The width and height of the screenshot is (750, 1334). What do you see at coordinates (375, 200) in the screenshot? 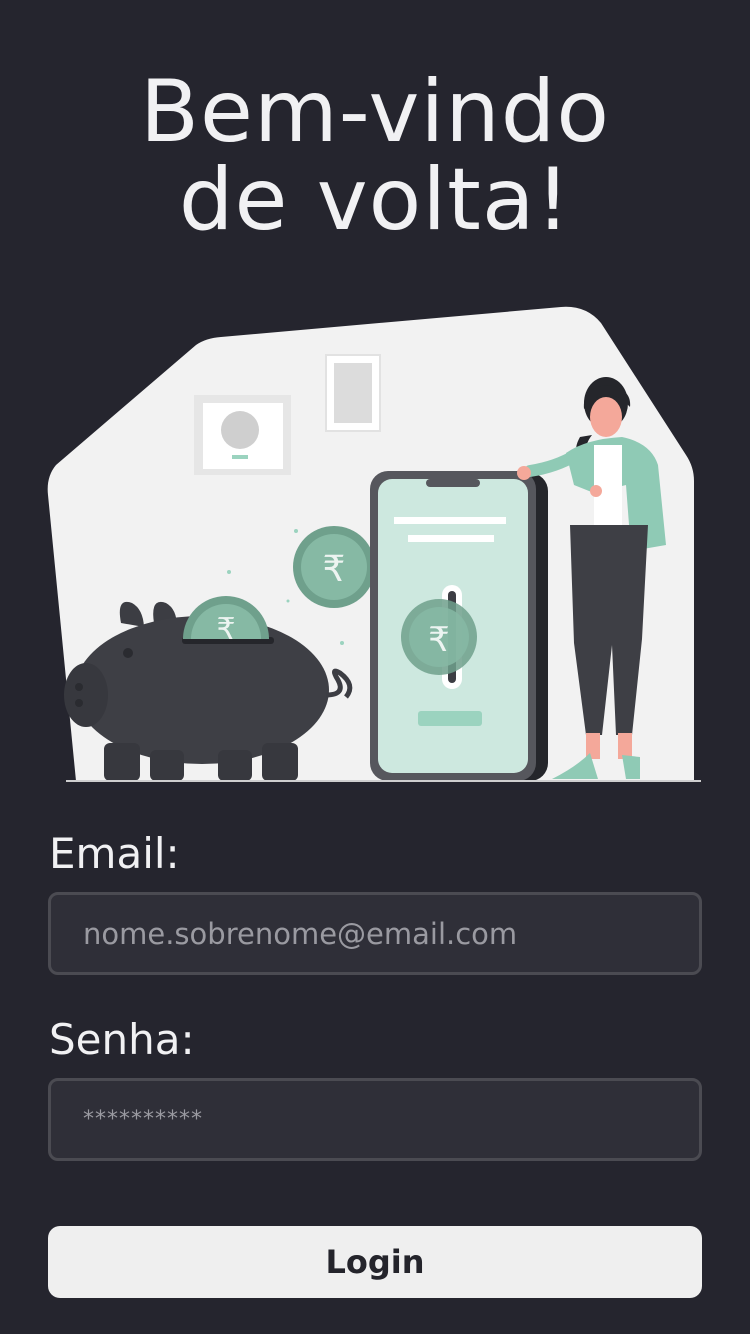
I see `page-title-line2: de volta!` at bounding box center [375, 200].